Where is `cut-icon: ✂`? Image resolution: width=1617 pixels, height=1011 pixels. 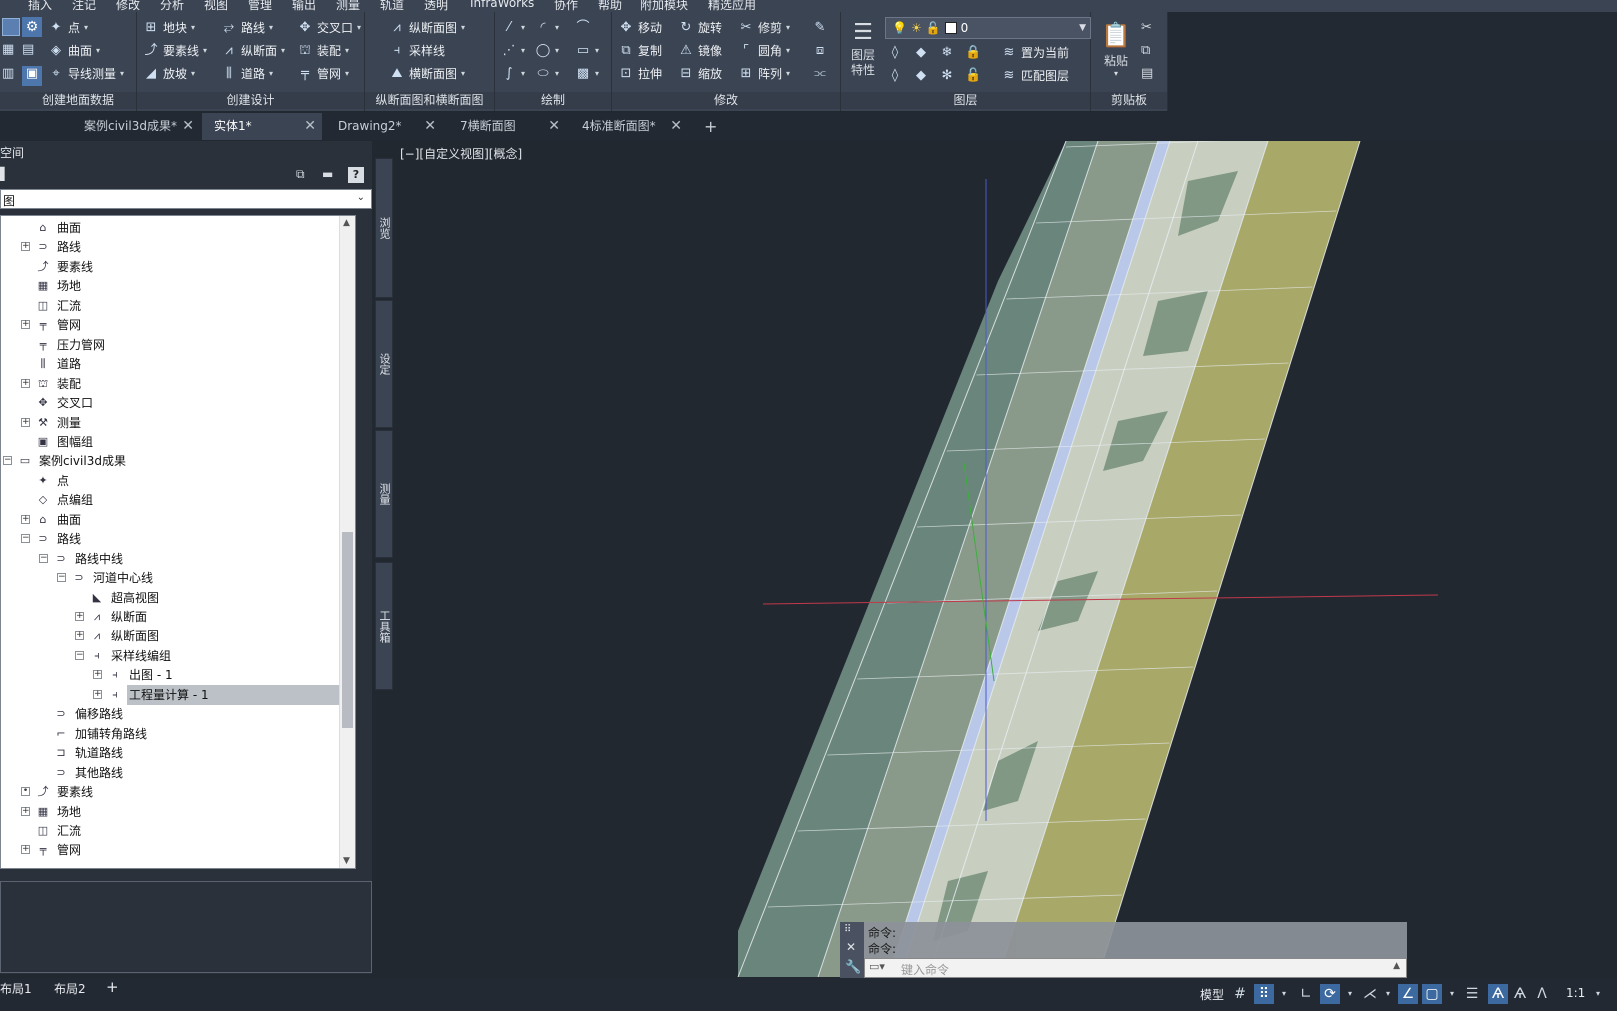
cut-icon: ✂ is located at coordinates (1146, 27).